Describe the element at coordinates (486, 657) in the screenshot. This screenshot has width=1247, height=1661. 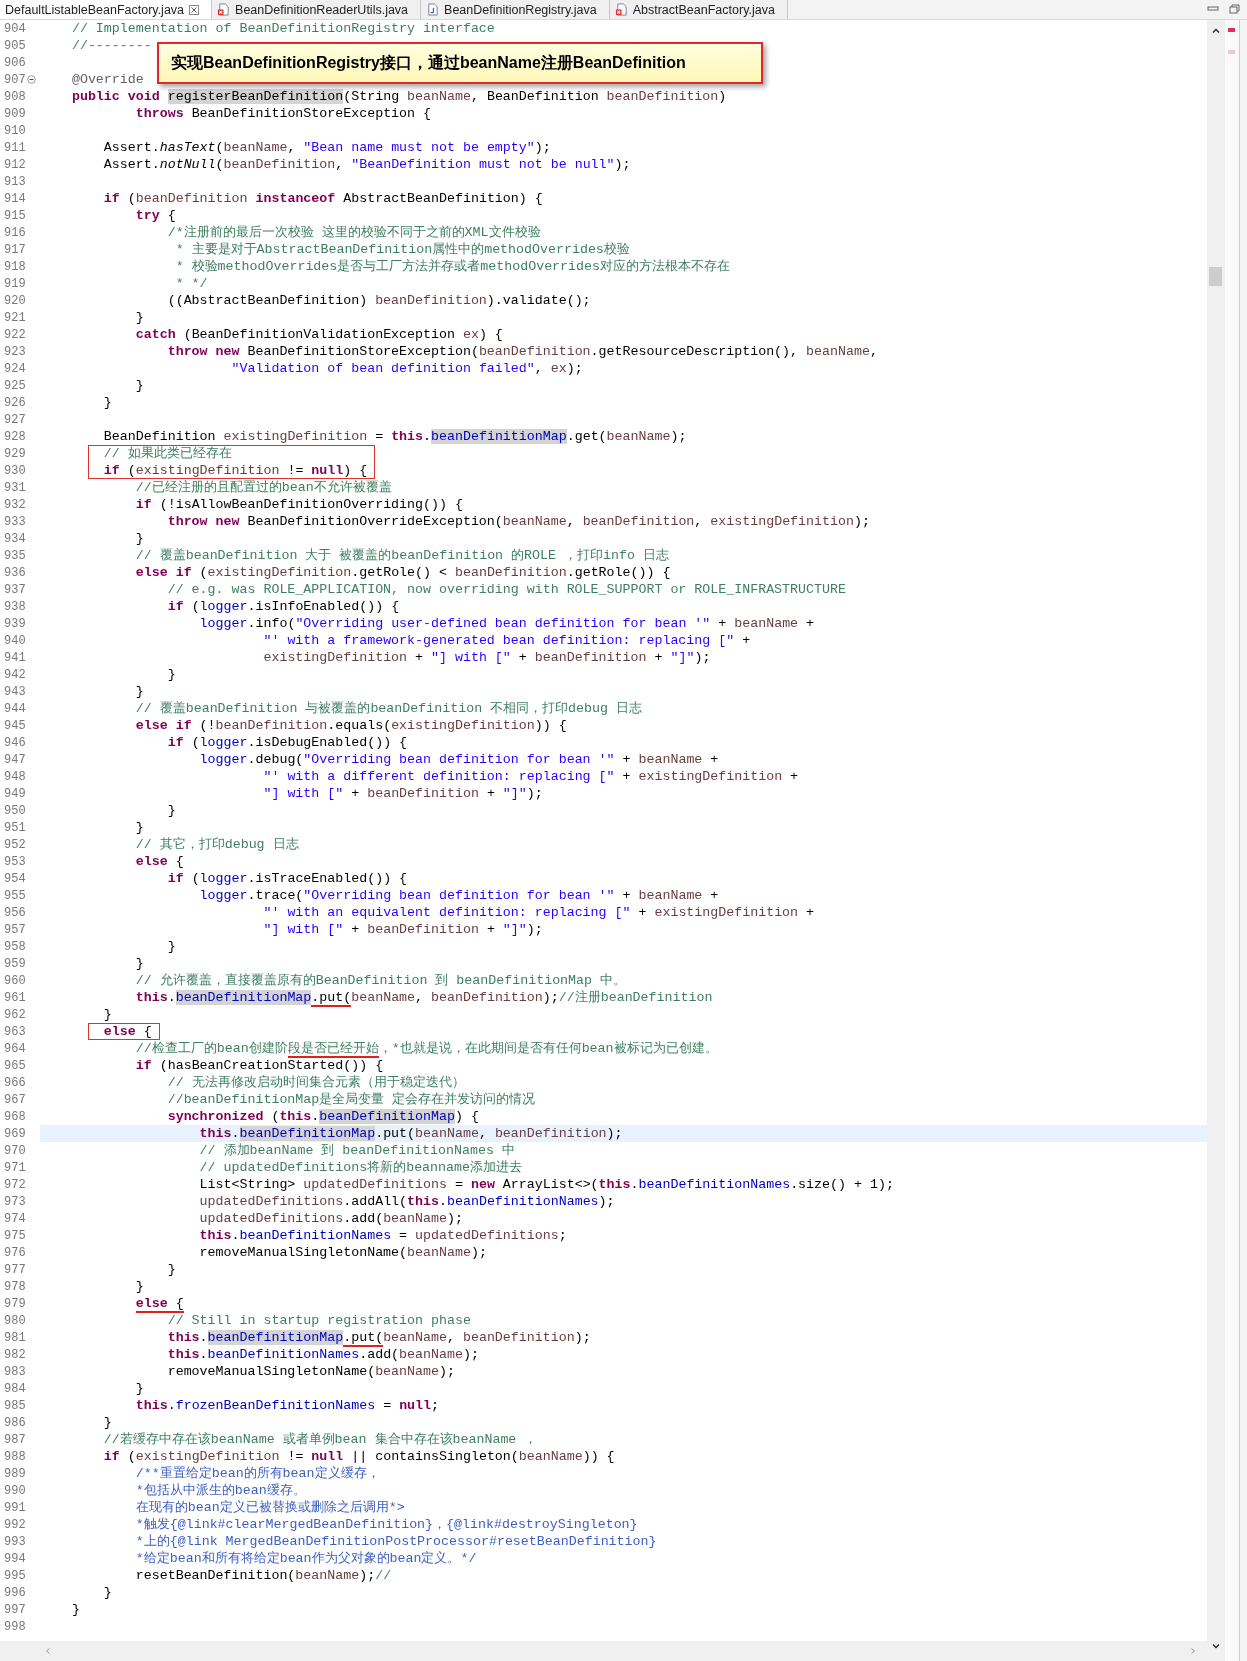
I see `code-line: existingDefinition + "] with [" + beanDefinition + "]");` at that location.